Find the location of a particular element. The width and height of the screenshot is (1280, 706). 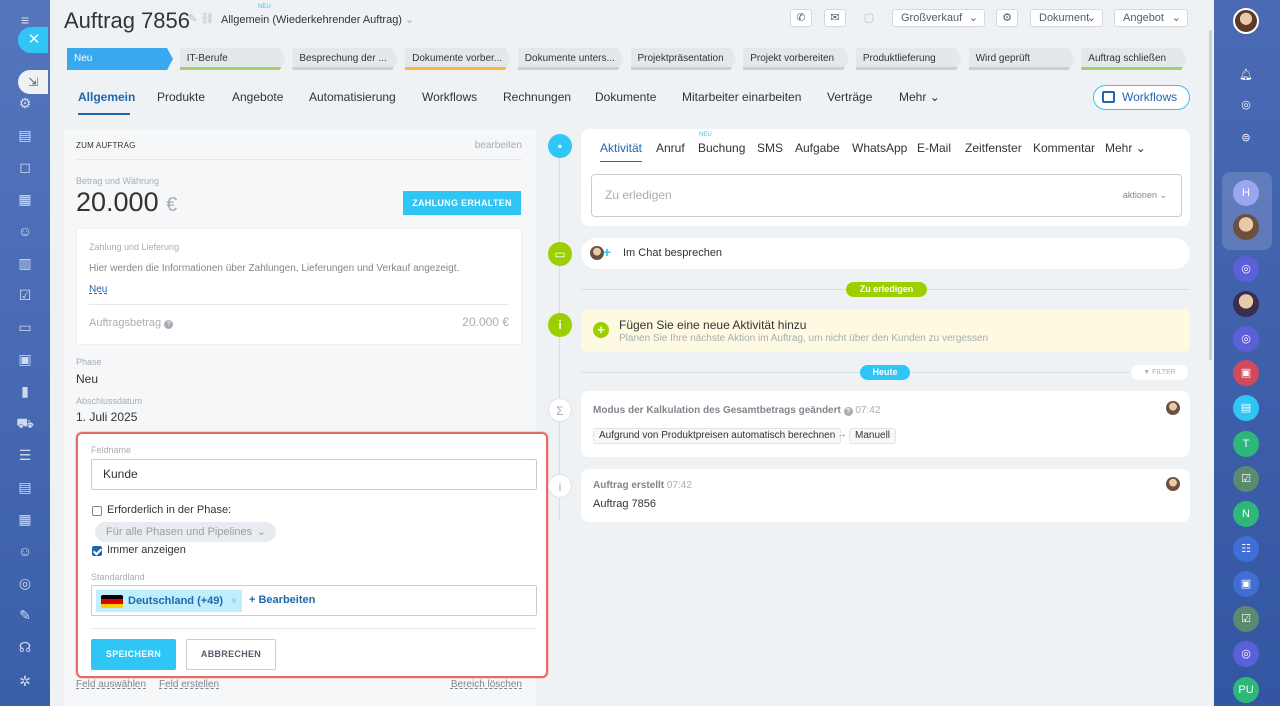

shop-icon: ⛟ is located at coordinates (25, 423).